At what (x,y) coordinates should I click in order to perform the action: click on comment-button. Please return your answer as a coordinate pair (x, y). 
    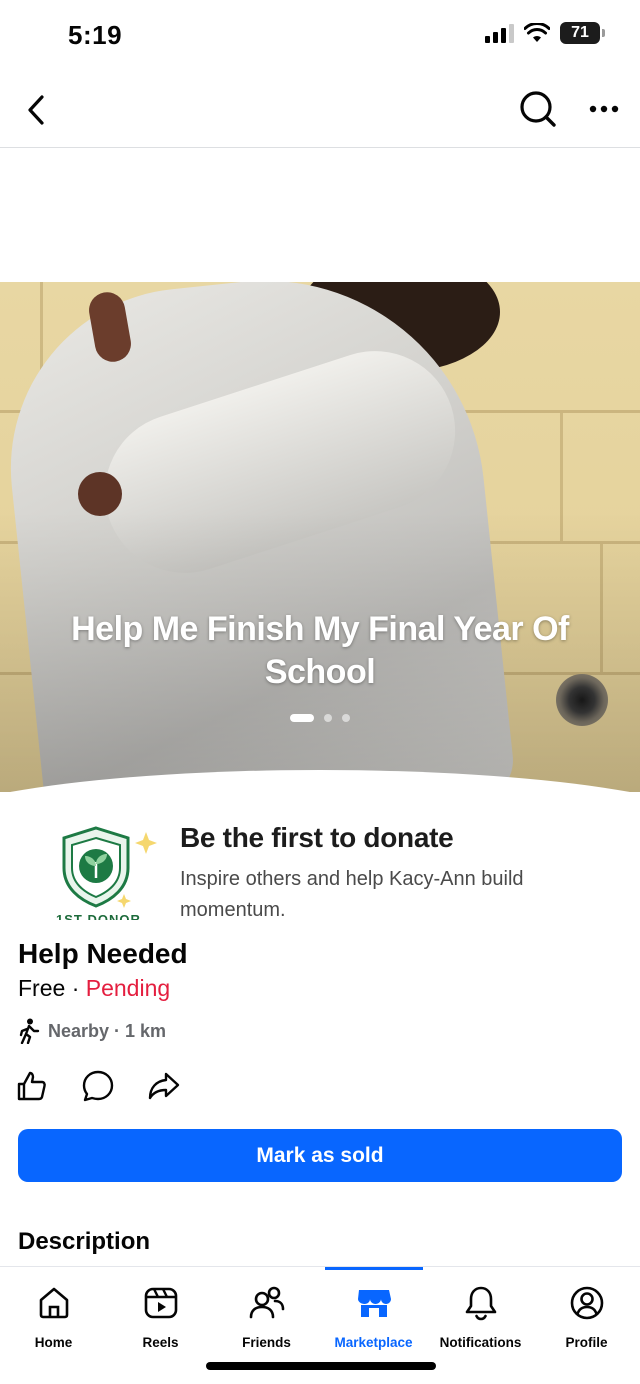
    Looking at the image, I should click on (98, 1086).